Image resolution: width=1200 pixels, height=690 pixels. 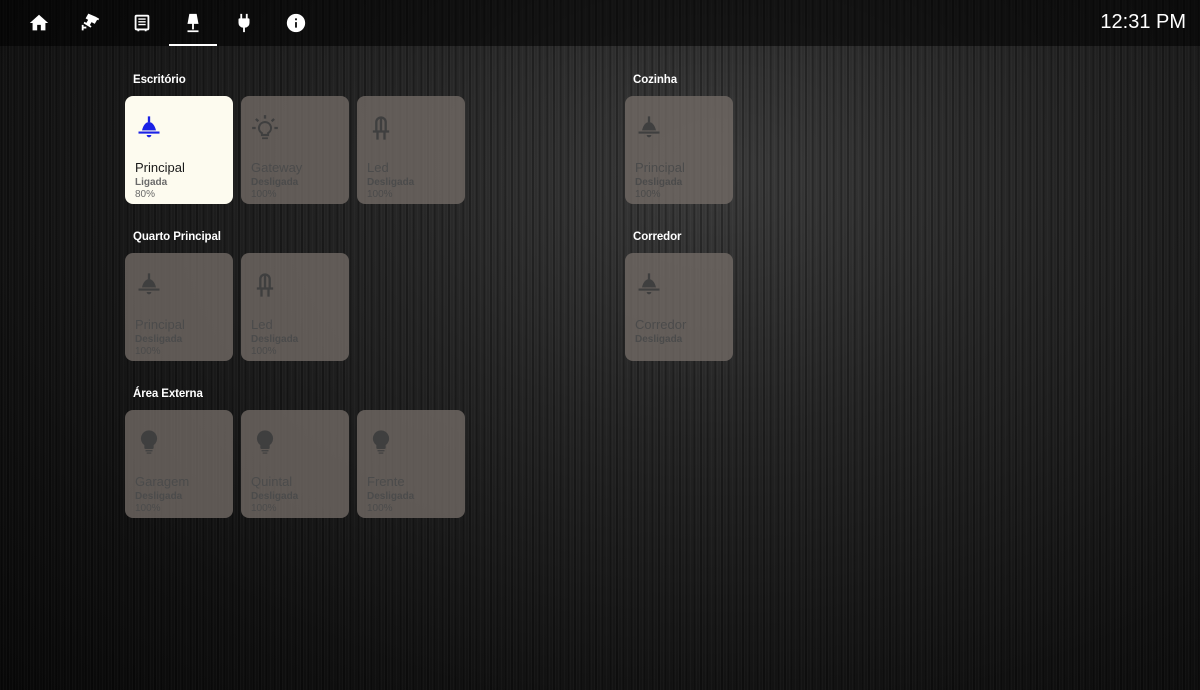 I want to click on group-title-area-externa: Área Externa, so click(x=168, y=394).